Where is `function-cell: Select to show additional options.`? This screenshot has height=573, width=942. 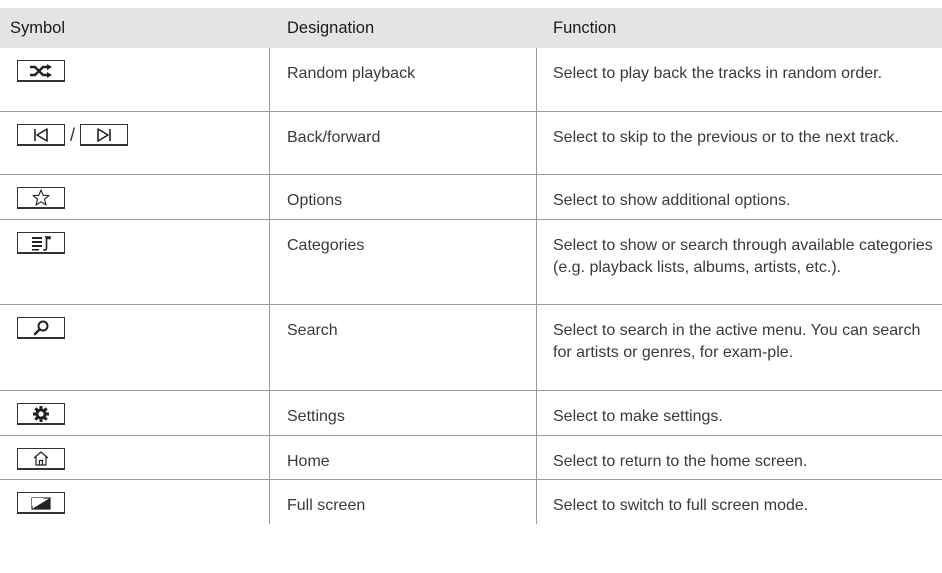
function-cell: Select to show additional options. is located at coordinates (672, 200).